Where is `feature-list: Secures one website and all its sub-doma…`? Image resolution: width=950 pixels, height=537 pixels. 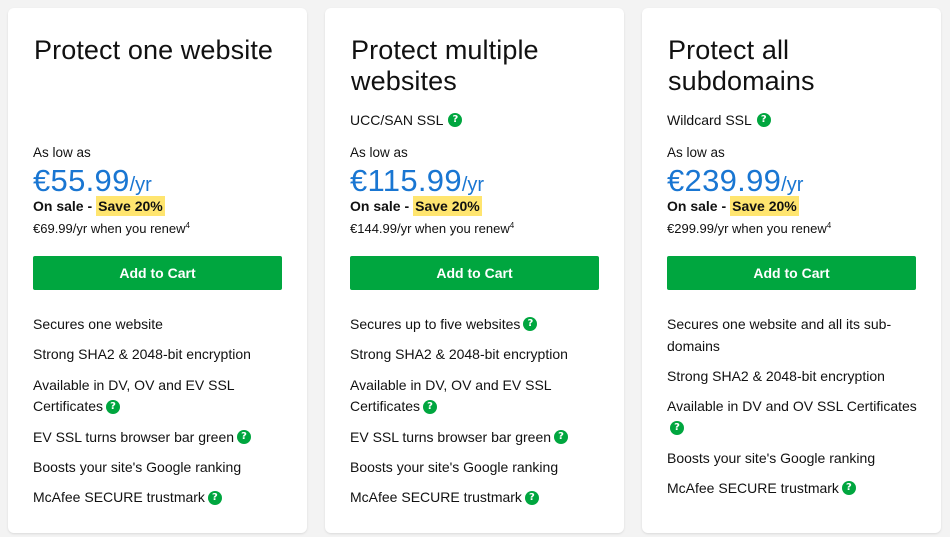
feature-list: Secures one website and all its sub-doma… is located at coordinates (794, 410).